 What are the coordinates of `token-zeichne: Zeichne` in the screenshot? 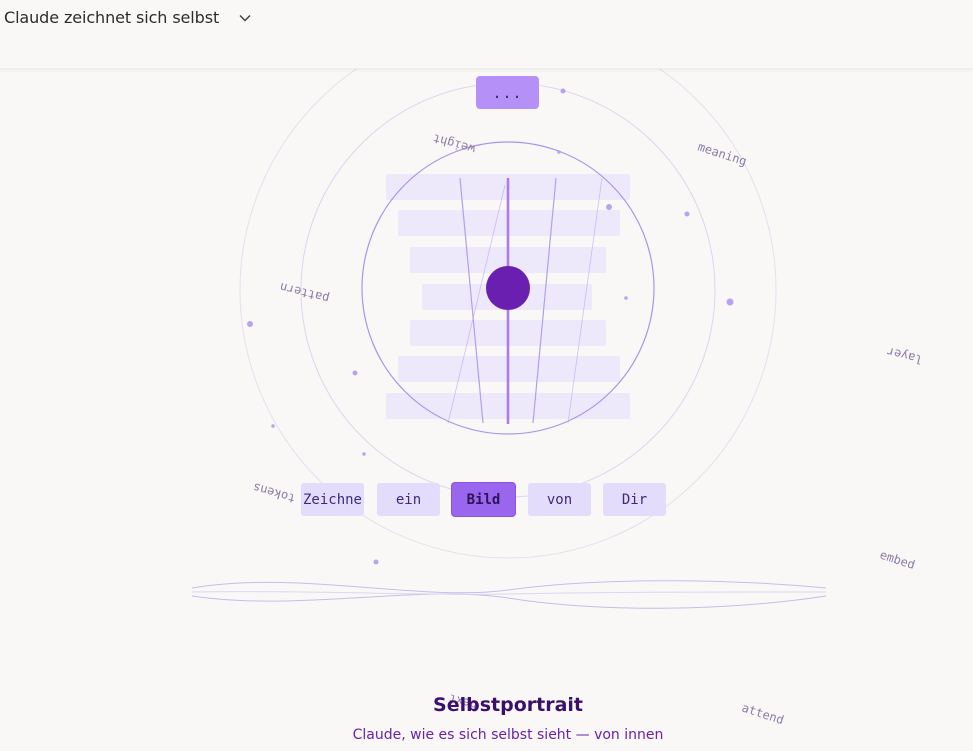 It's located at (332, 499).